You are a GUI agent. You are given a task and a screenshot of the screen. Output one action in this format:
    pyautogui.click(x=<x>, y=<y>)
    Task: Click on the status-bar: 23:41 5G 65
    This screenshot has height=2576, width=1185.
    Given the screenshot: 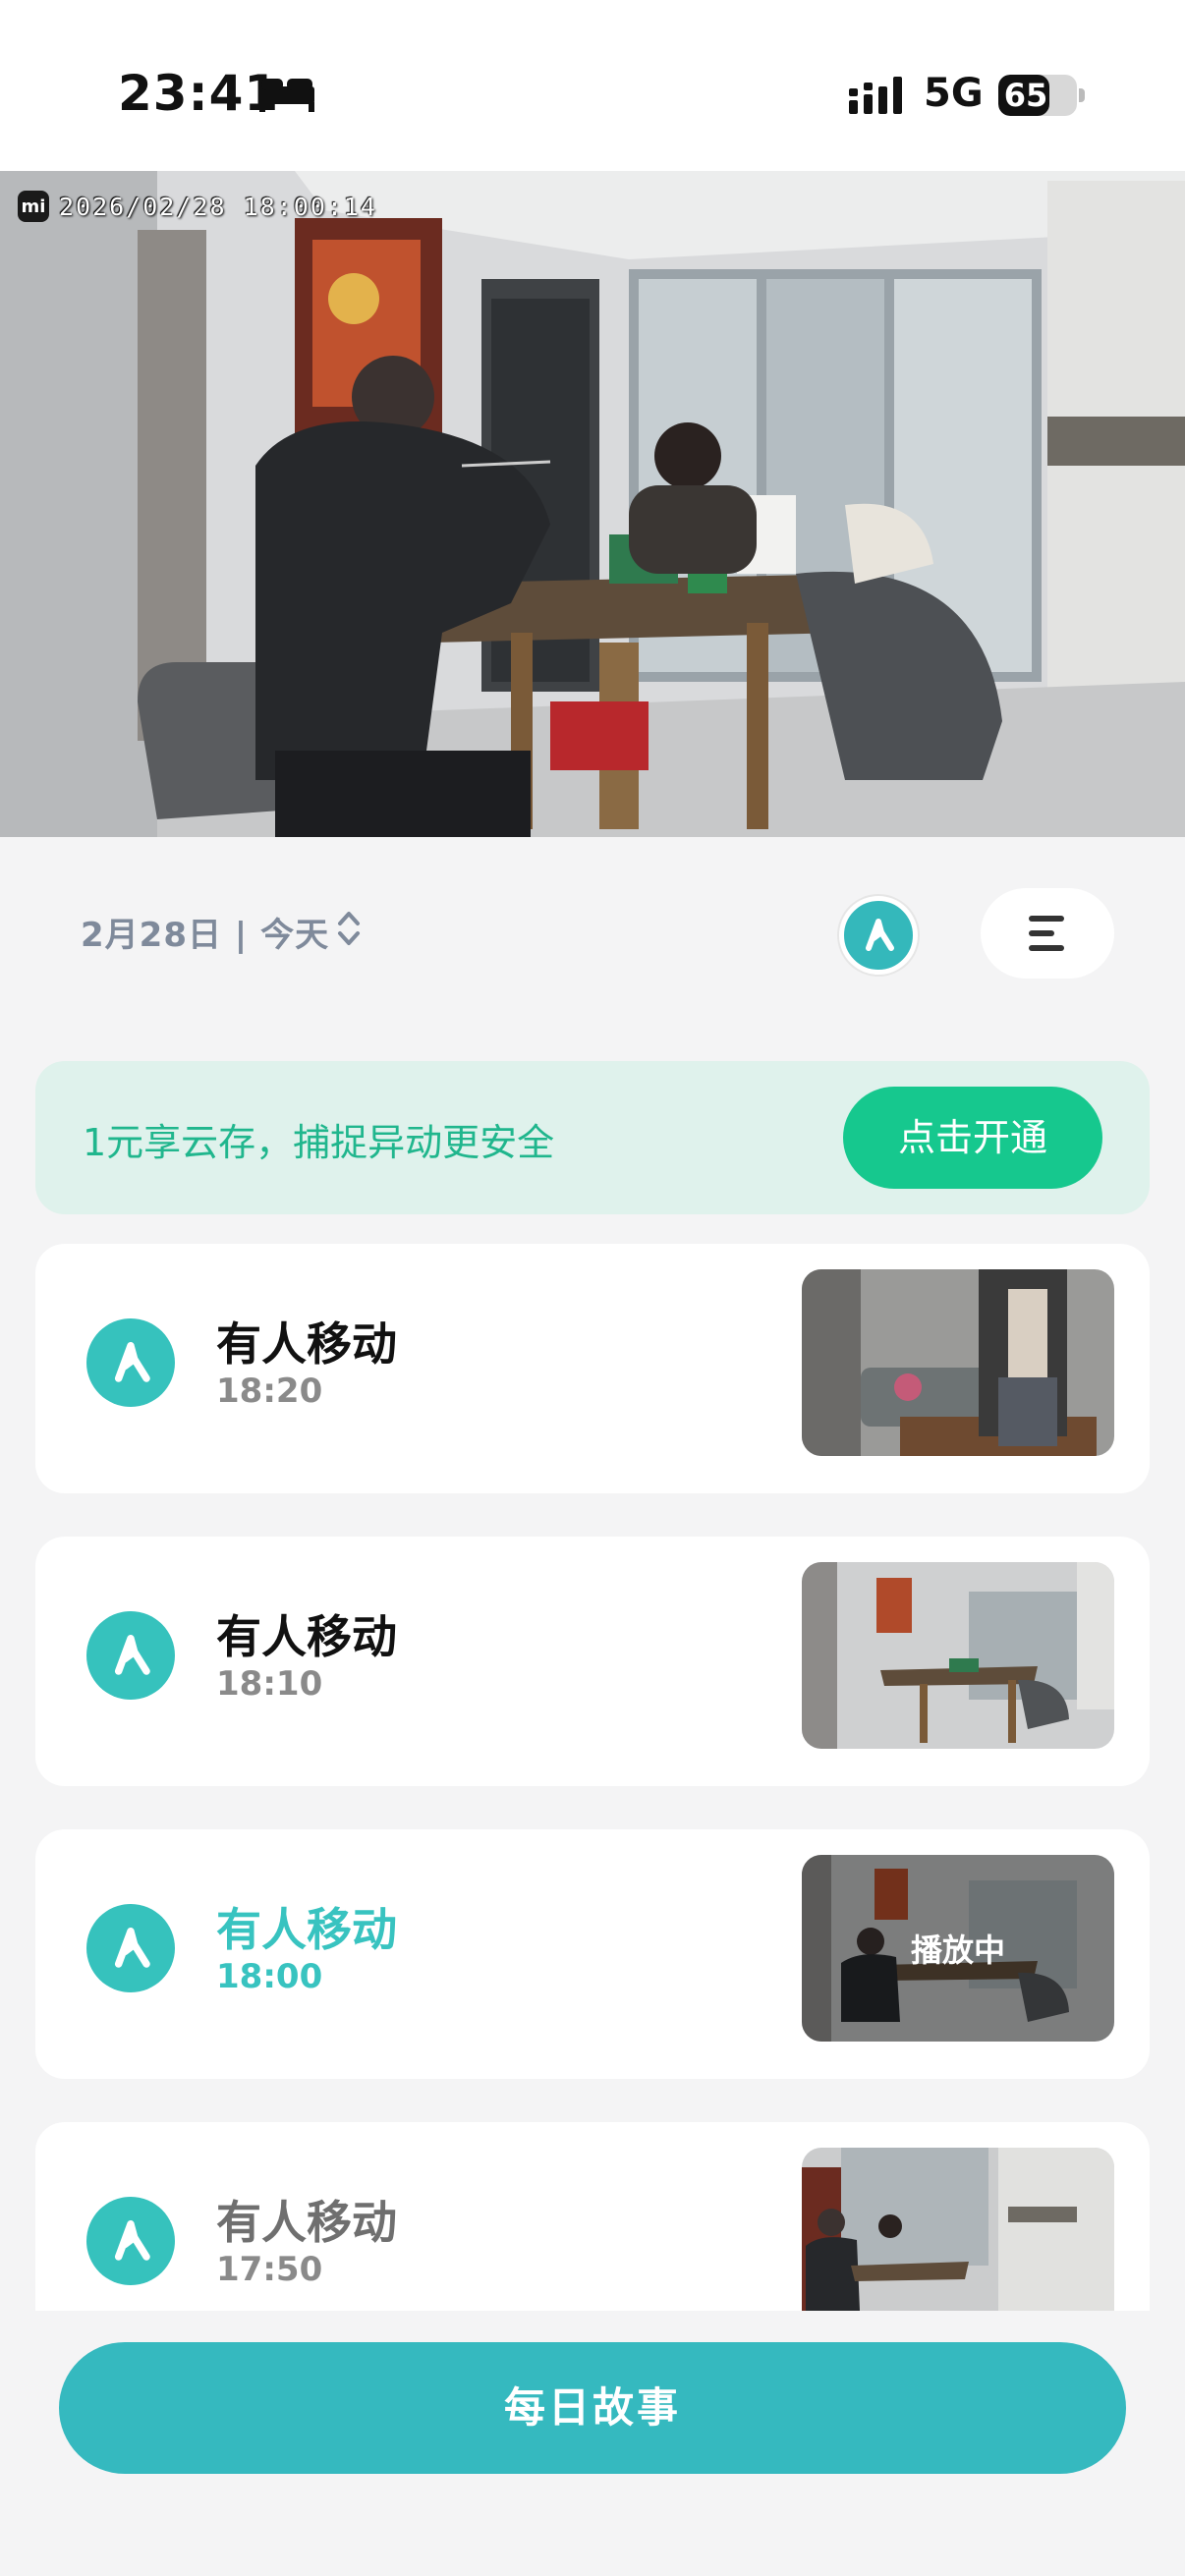 What is the action you would take?
    pyautogui.click(x=592, y=85)
    